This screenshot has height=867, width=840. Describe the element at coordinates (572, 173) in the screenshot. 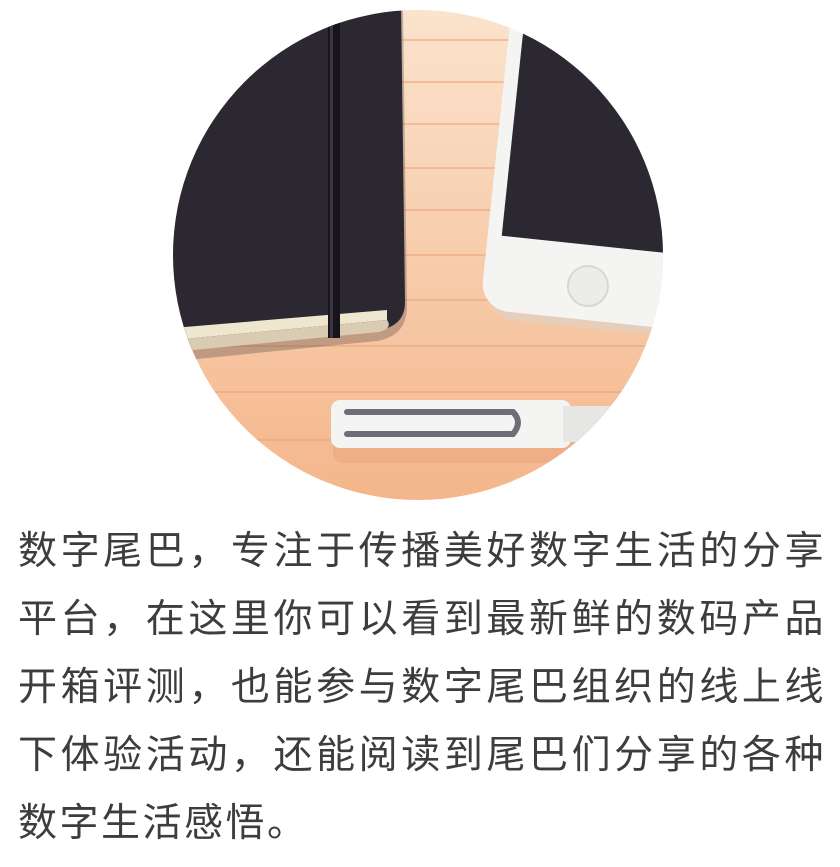

I see `smartphone-icon` at that location.